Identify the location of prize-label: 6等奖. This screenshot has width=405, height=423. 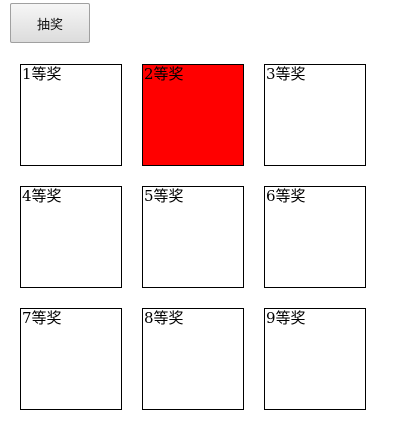
(286, 196).